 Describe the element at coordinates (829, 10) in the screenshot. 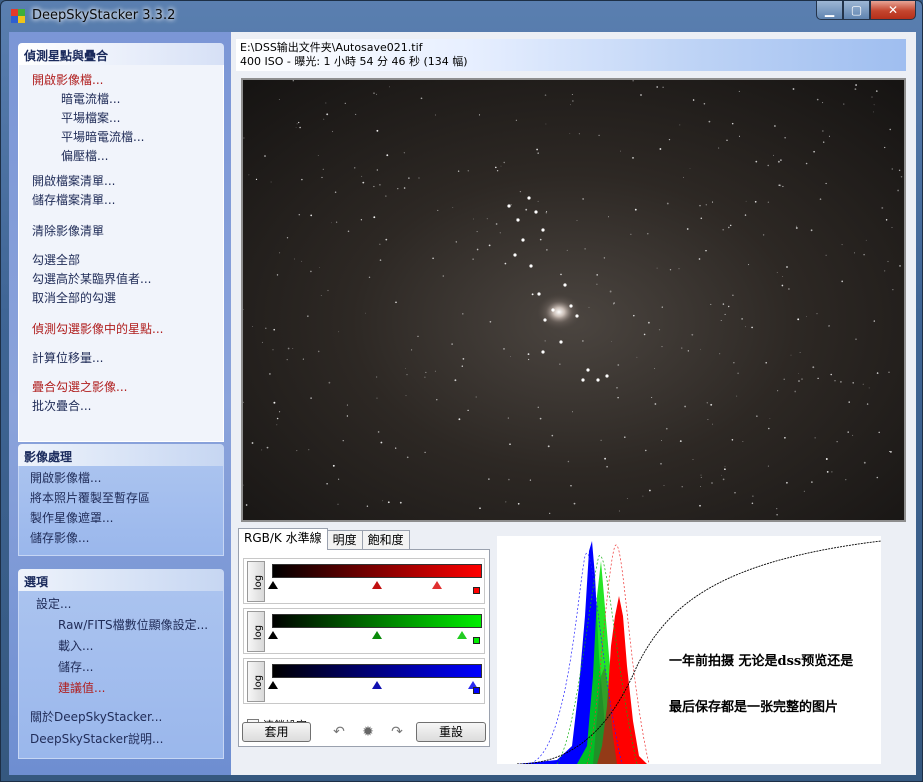

I see `minimize-button: ▁` at that location.